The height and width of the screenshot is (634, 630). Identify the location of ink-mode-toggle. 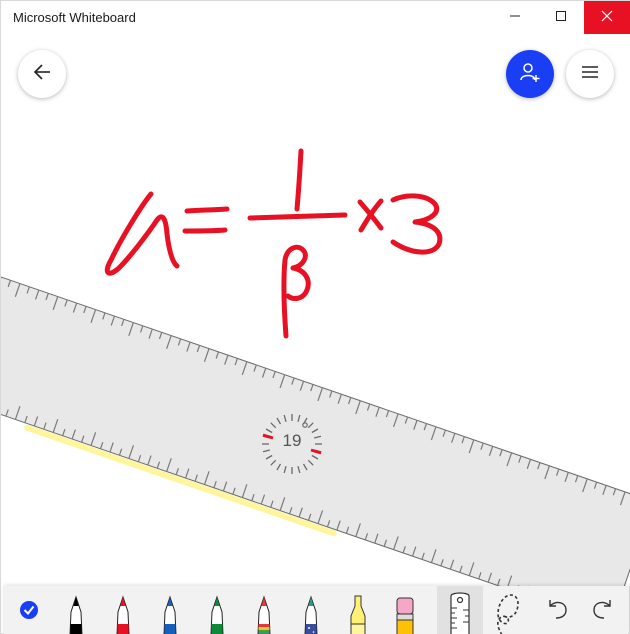
(29, 610).